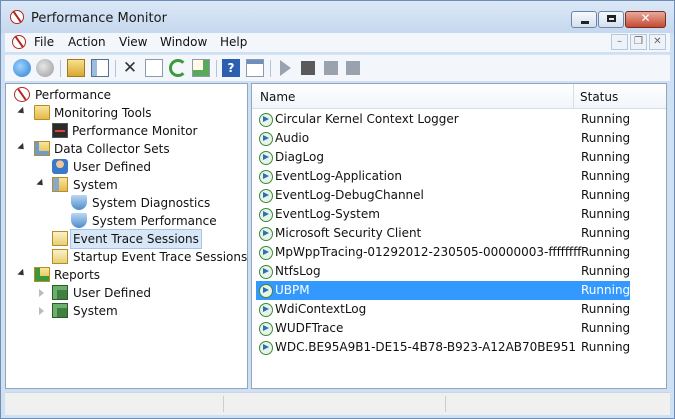  What do you see at coordinates (443, 176) in the screenshot?
I see `list-item: EventLog-Application Running` at bounding box center [443, 176].